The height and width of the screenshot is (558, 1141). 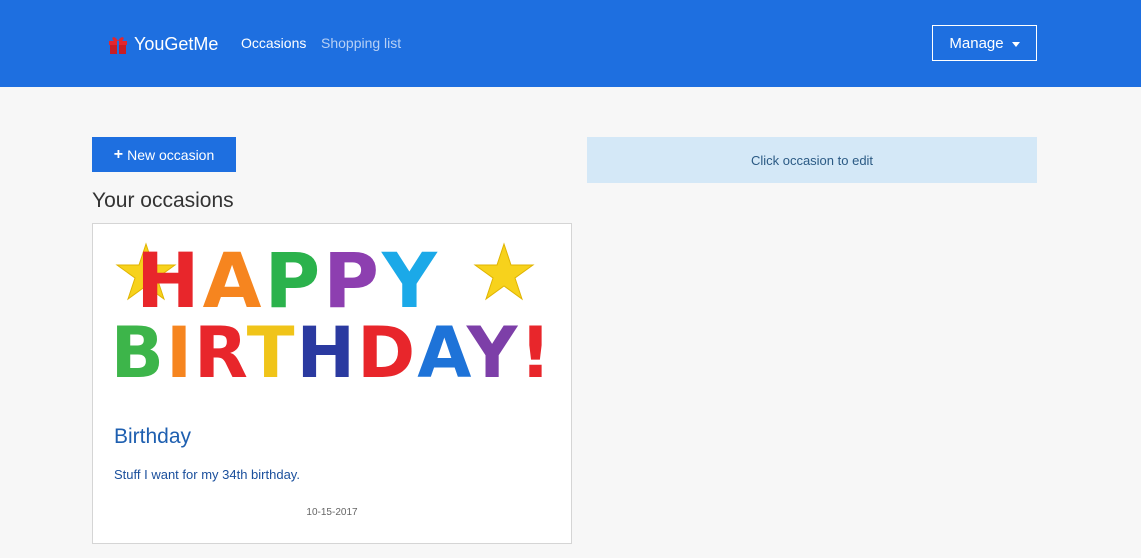 I want to click on edit-hint-alert: Click occasion to edit, so click(x=812, y=160).